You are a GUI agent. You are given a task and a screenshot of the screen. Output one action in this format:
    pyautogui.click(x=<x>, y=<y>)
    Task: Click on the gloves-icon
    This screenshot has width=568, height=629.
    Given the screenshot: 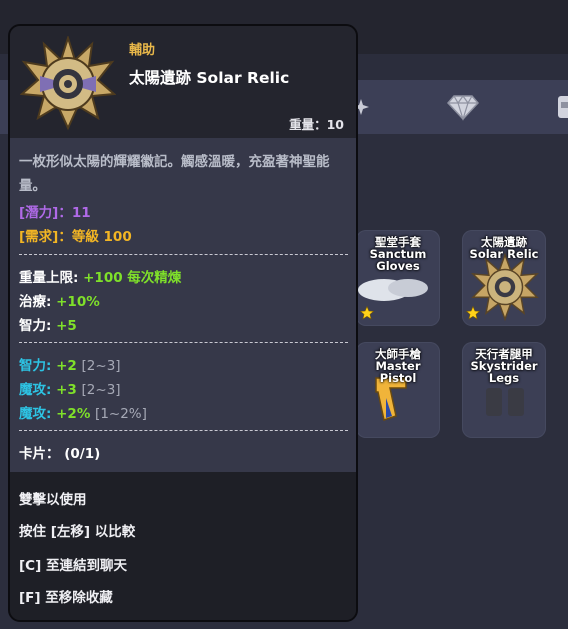 What is the action you would take?
    pyautogui.click(x=393, y=290)
    